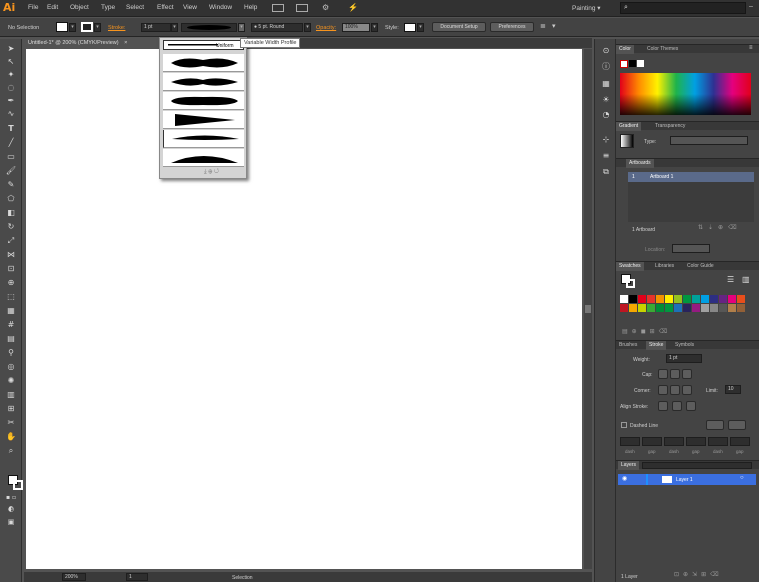  What do you see at coordinates (606, 114) in the screenshot?
I see `graphic-styles-icon: ◔` at bounding box center [606, 114].